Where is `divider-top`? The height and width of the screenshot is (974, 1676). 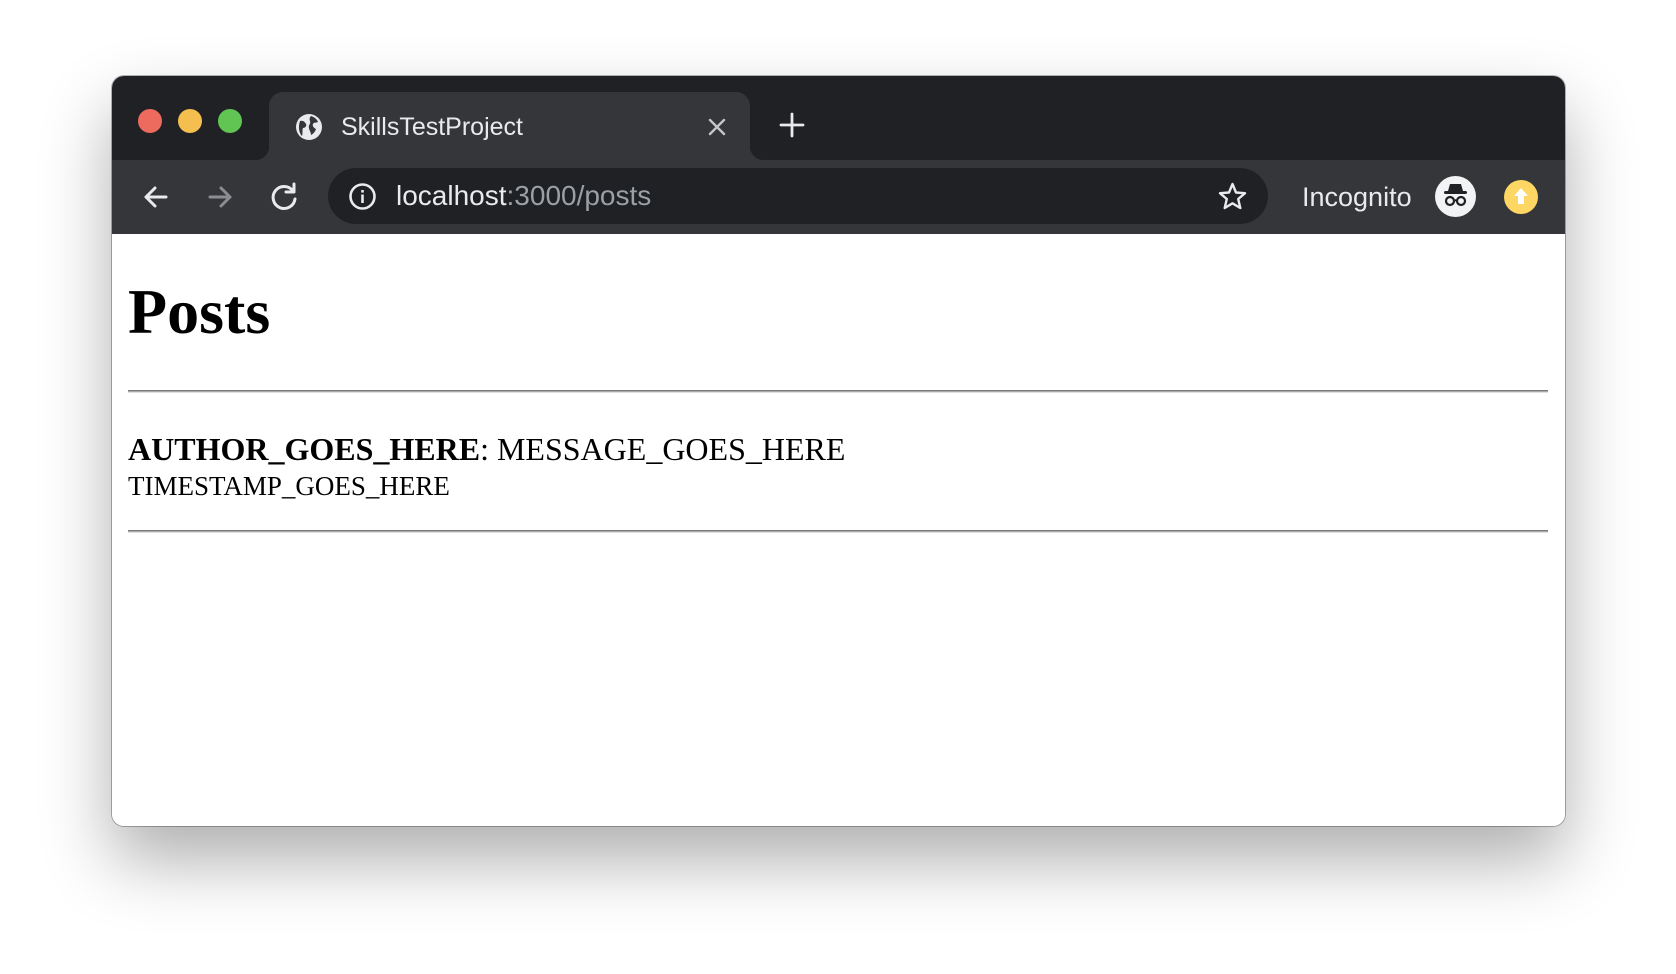 divider-top is located at coordinates (838, 391).